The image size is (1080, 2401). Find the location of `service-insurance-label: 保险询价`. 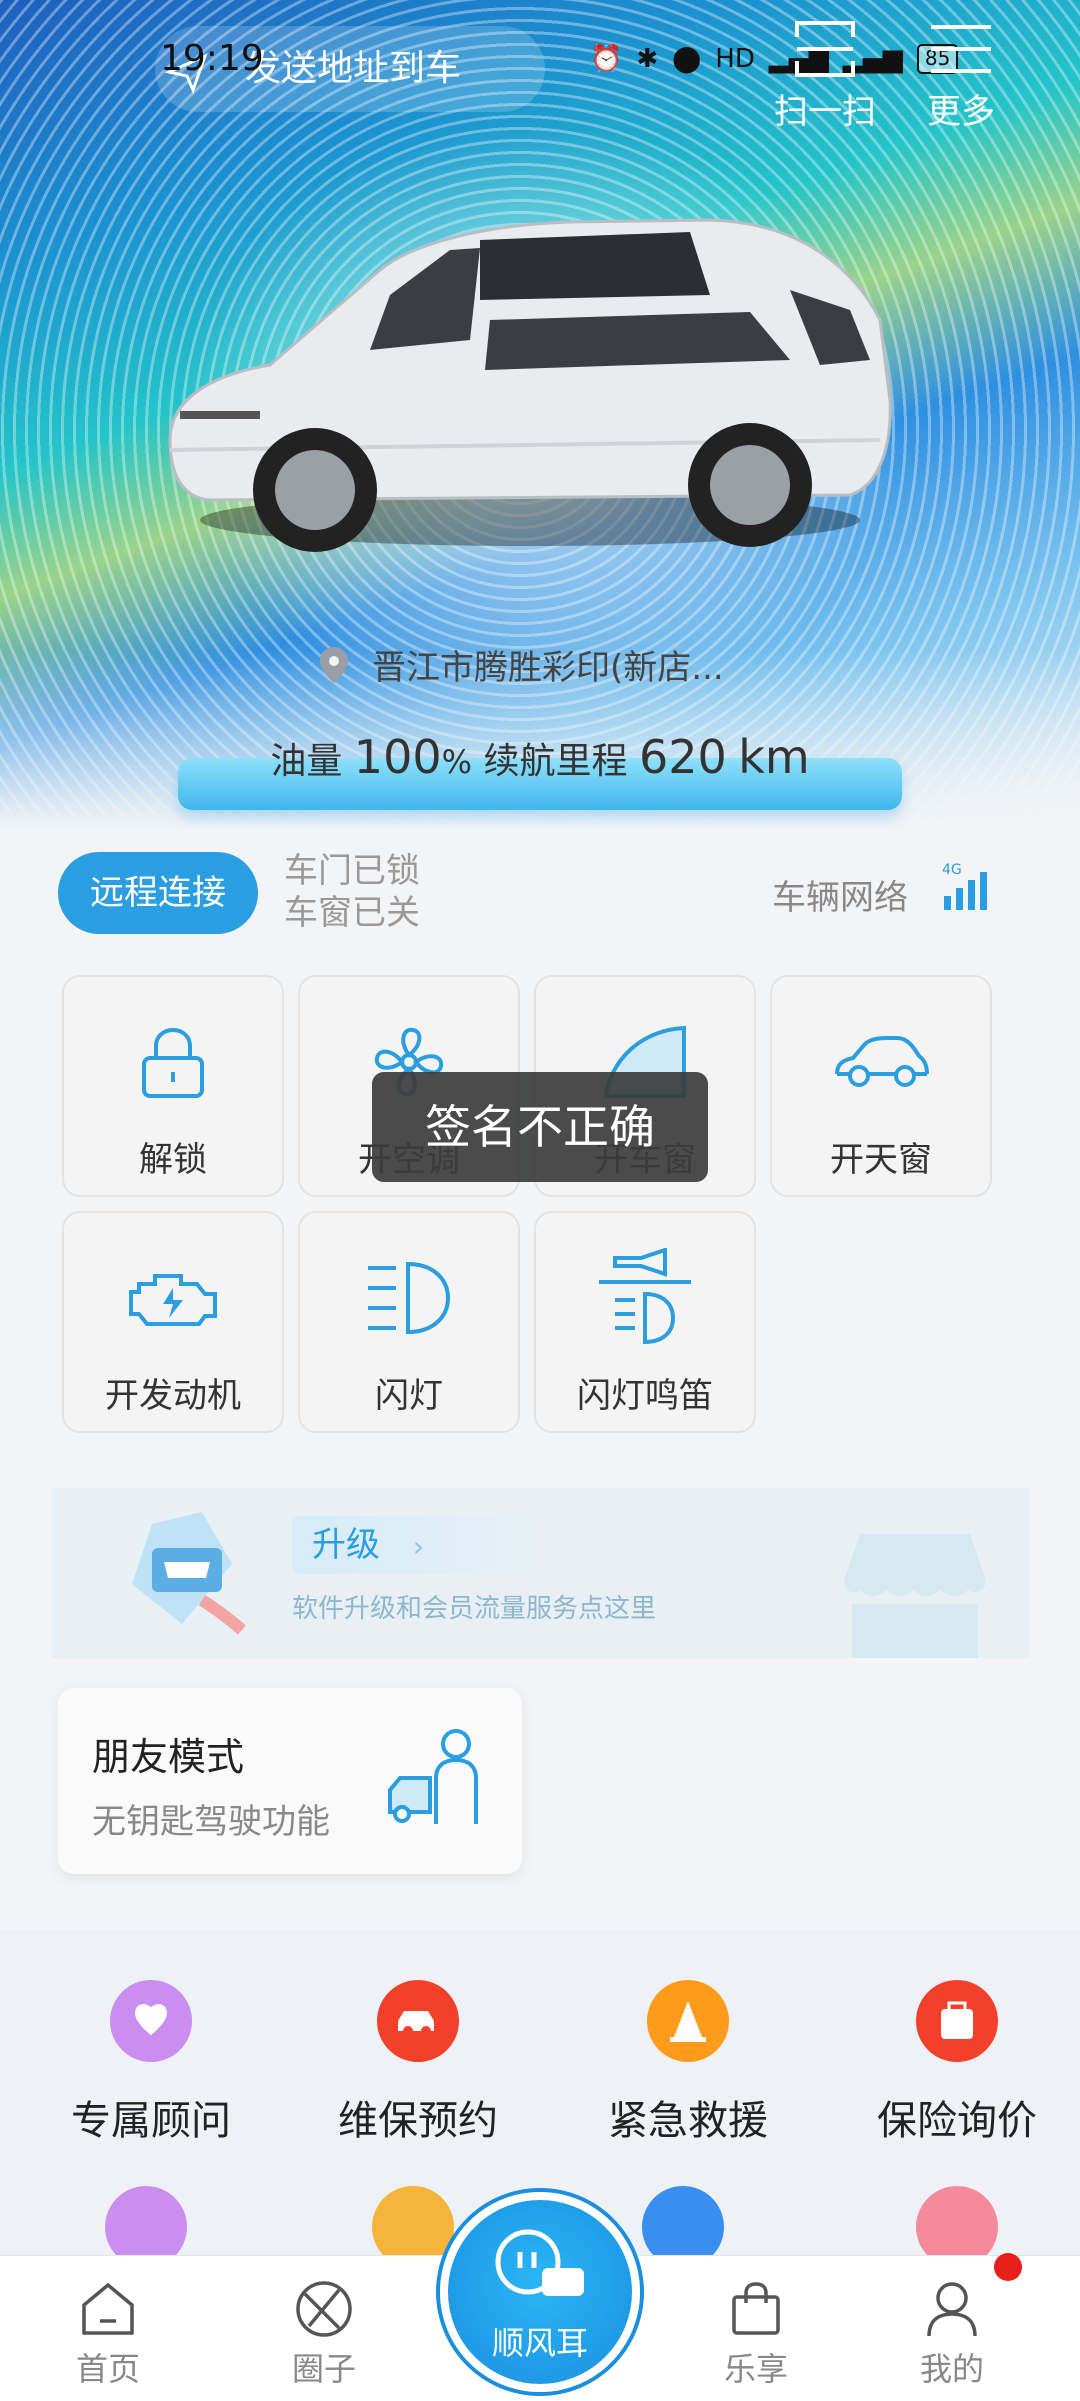

service-insurance-label: 保险询价 is located at coordinates (957, 2121).